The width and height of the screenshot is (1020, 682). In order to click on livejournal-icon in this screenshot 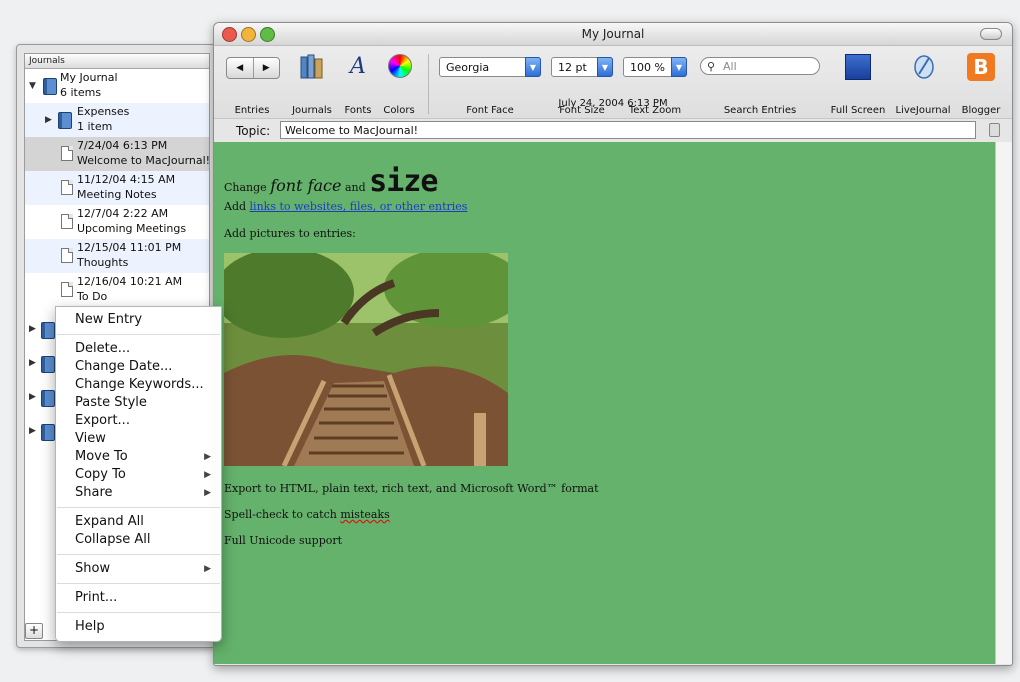, I will do `click(924, 67)`.